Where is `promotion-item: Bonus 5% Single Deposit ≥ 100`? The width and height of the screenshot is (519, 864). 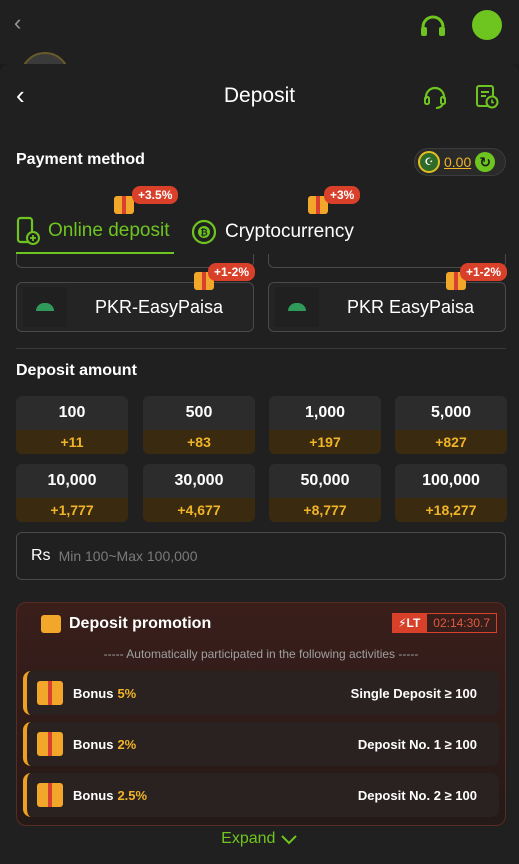 promotion-item: Bonus 5% Single Deposit ≥ 100 is located at coordinates (261, 693).